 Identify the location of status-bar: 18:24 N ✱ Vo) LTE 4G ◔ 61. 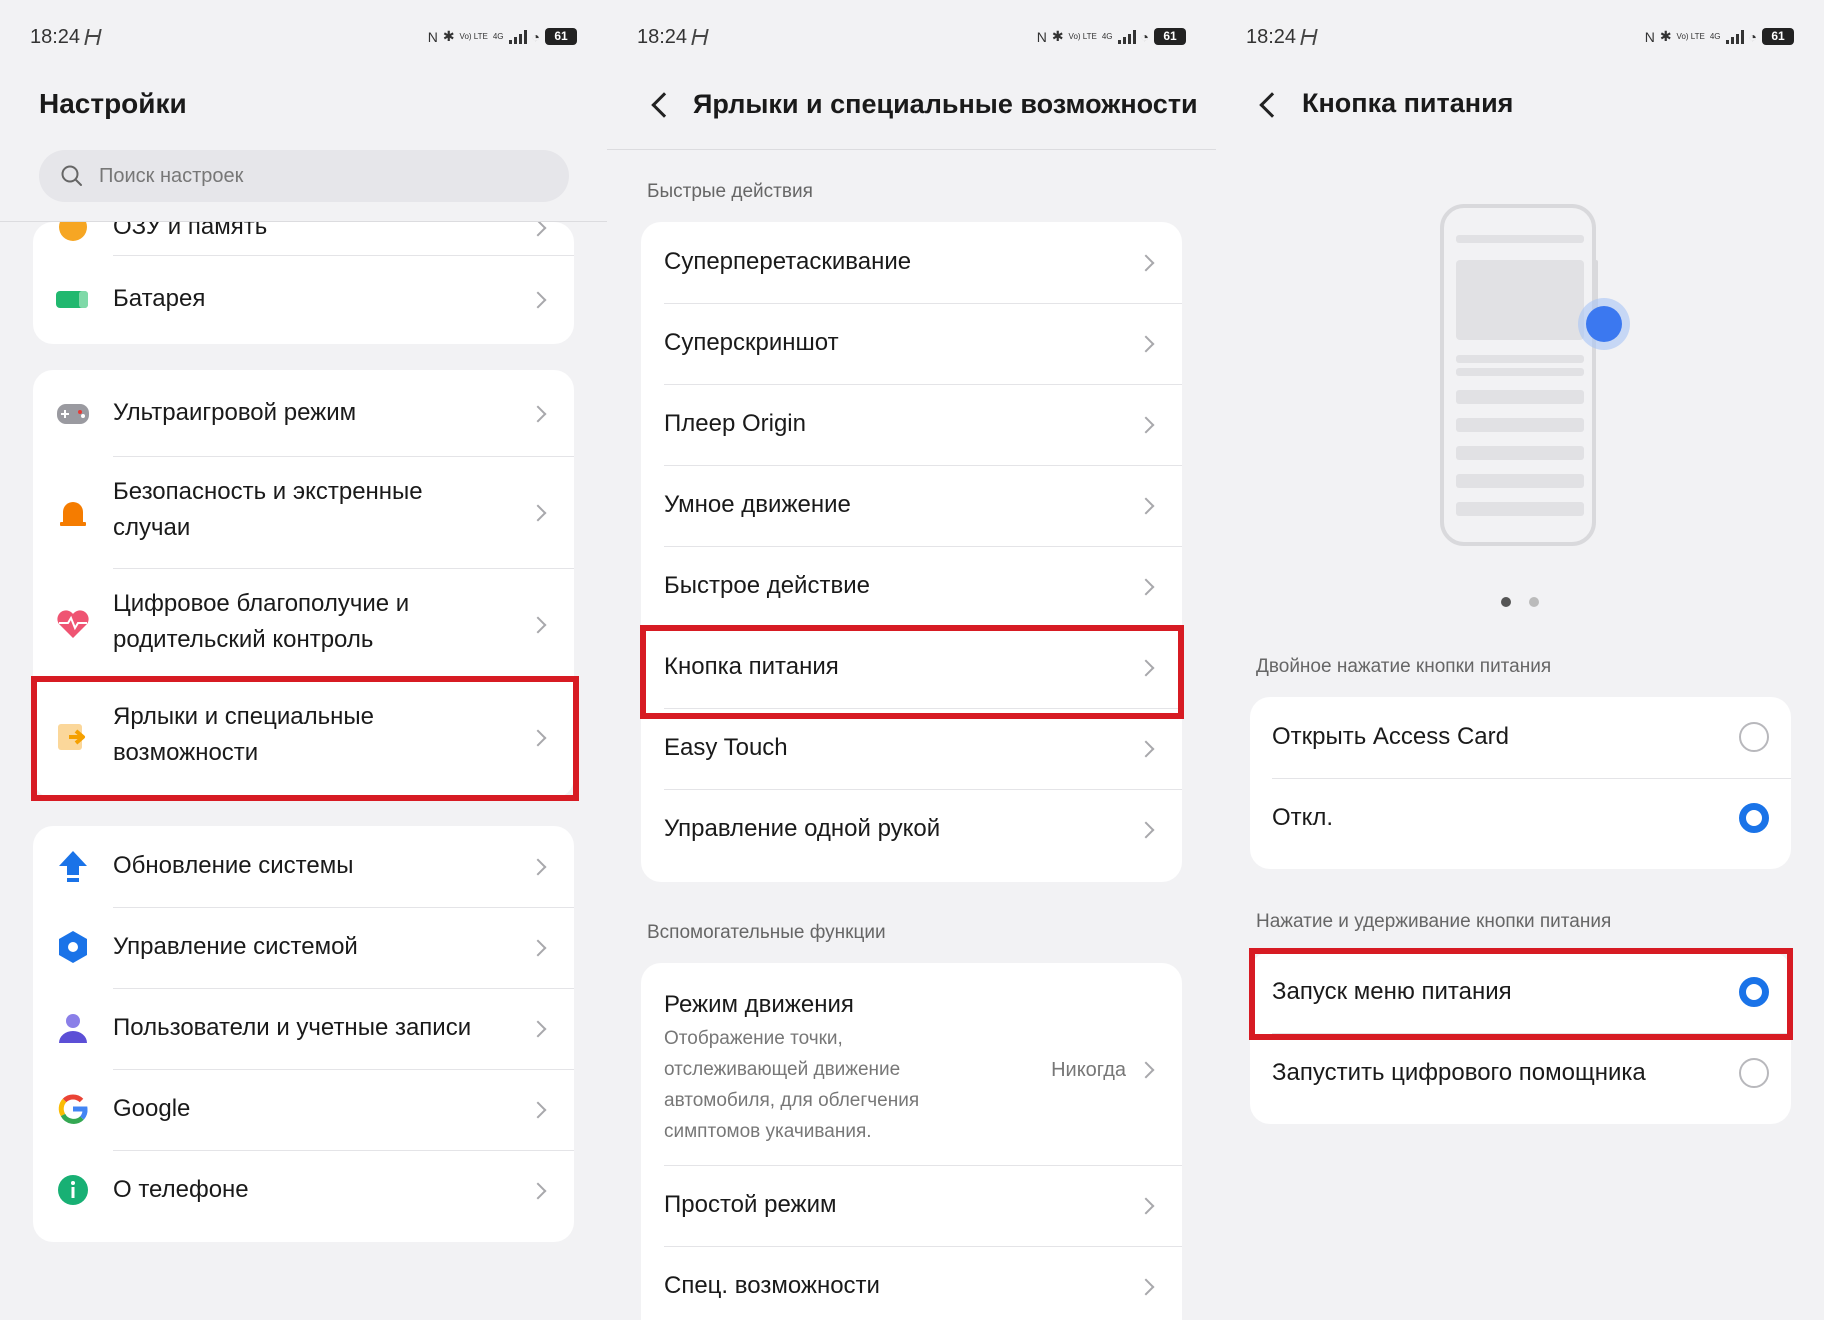
(911, 40).